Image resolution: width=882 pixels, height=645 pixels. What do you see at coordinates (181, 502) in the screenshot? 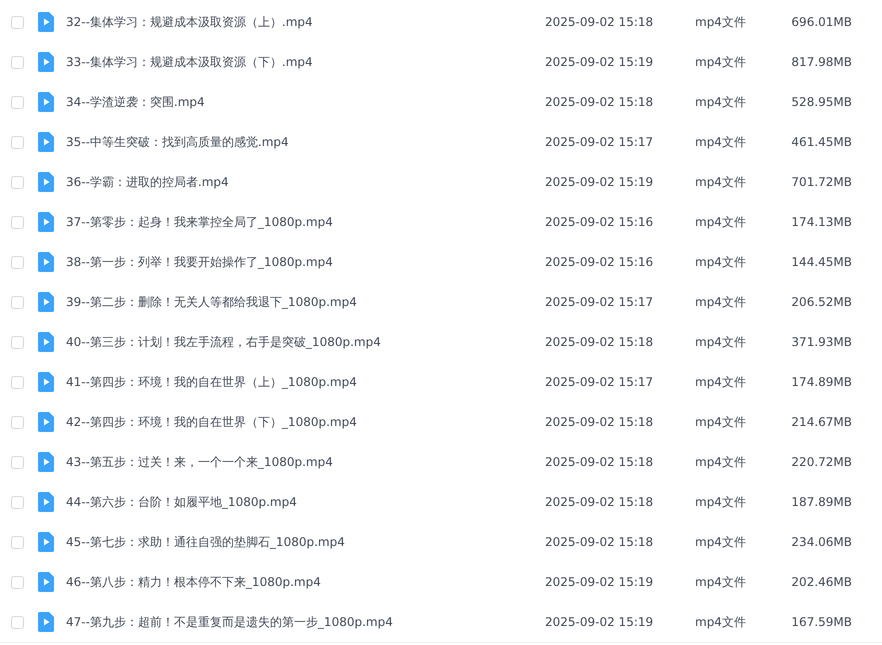
I see `file-name: 44--第六步：台阶！如履平地_1080p.mp4` at bounding box center [181, 502].